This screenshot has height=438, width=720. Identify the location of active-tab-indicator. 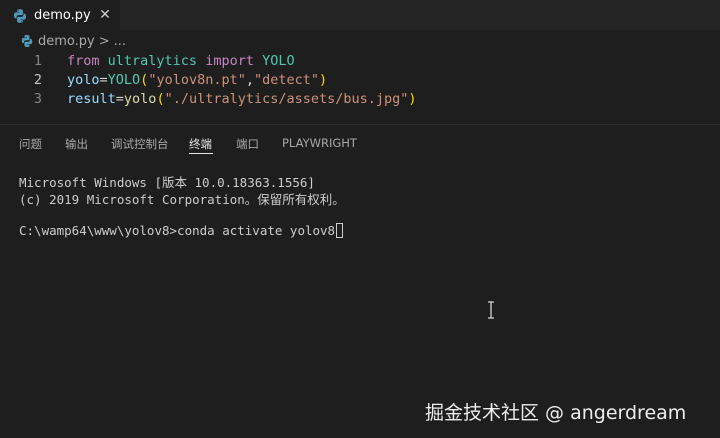
(201, 153).